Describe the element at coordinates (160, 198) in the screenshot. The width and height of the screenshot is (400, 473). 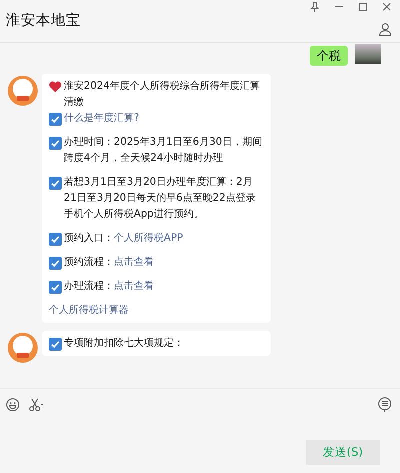
I see `message-text: 若想3月1日至3月20日办理年度汇算：2月21日至3月20日每天的早6点至晚22点登录手机个人所得税App进行预约。` at that location.